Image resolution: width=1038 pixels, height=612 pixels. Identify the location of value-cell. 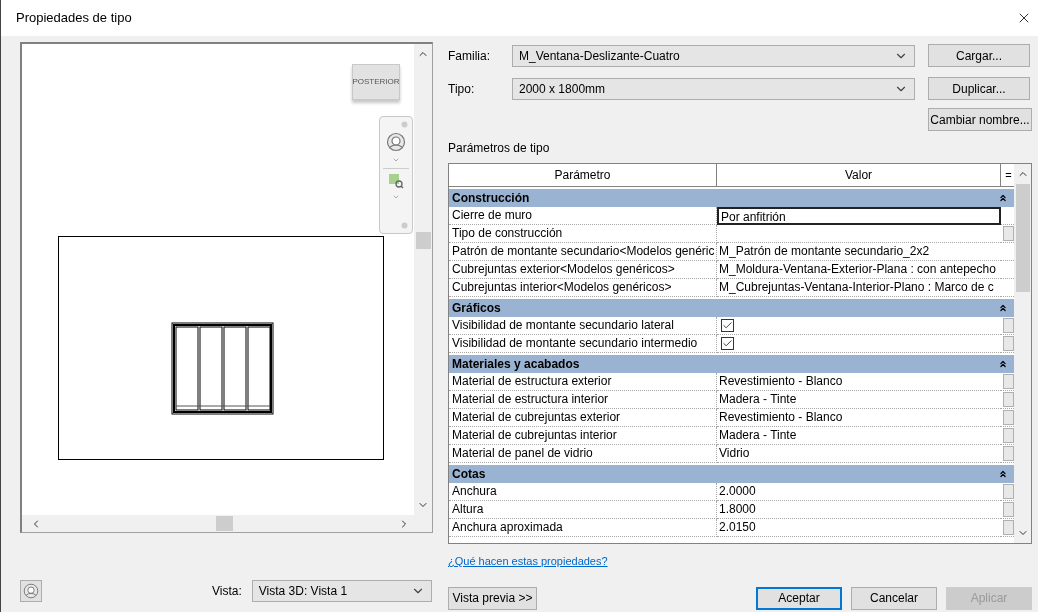
(859, 344).